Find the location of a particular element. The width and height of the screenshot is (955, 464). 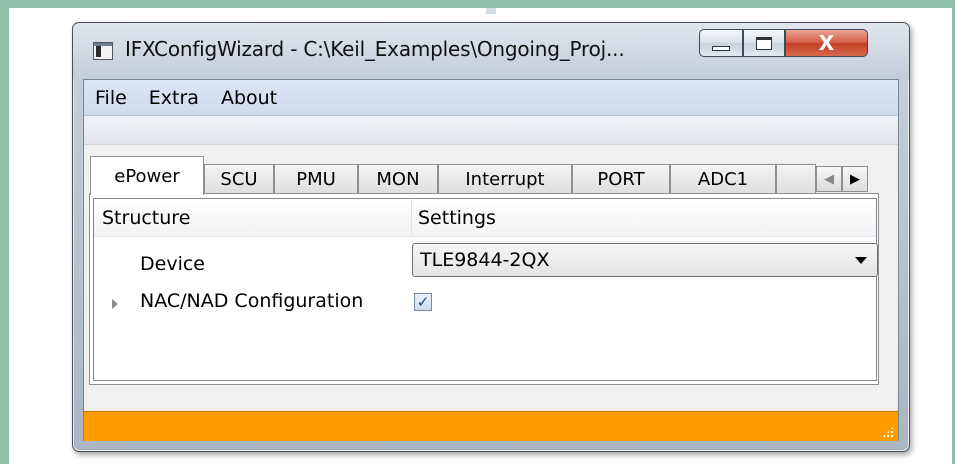

outer-frame-left is located at coordinates (4, 232).